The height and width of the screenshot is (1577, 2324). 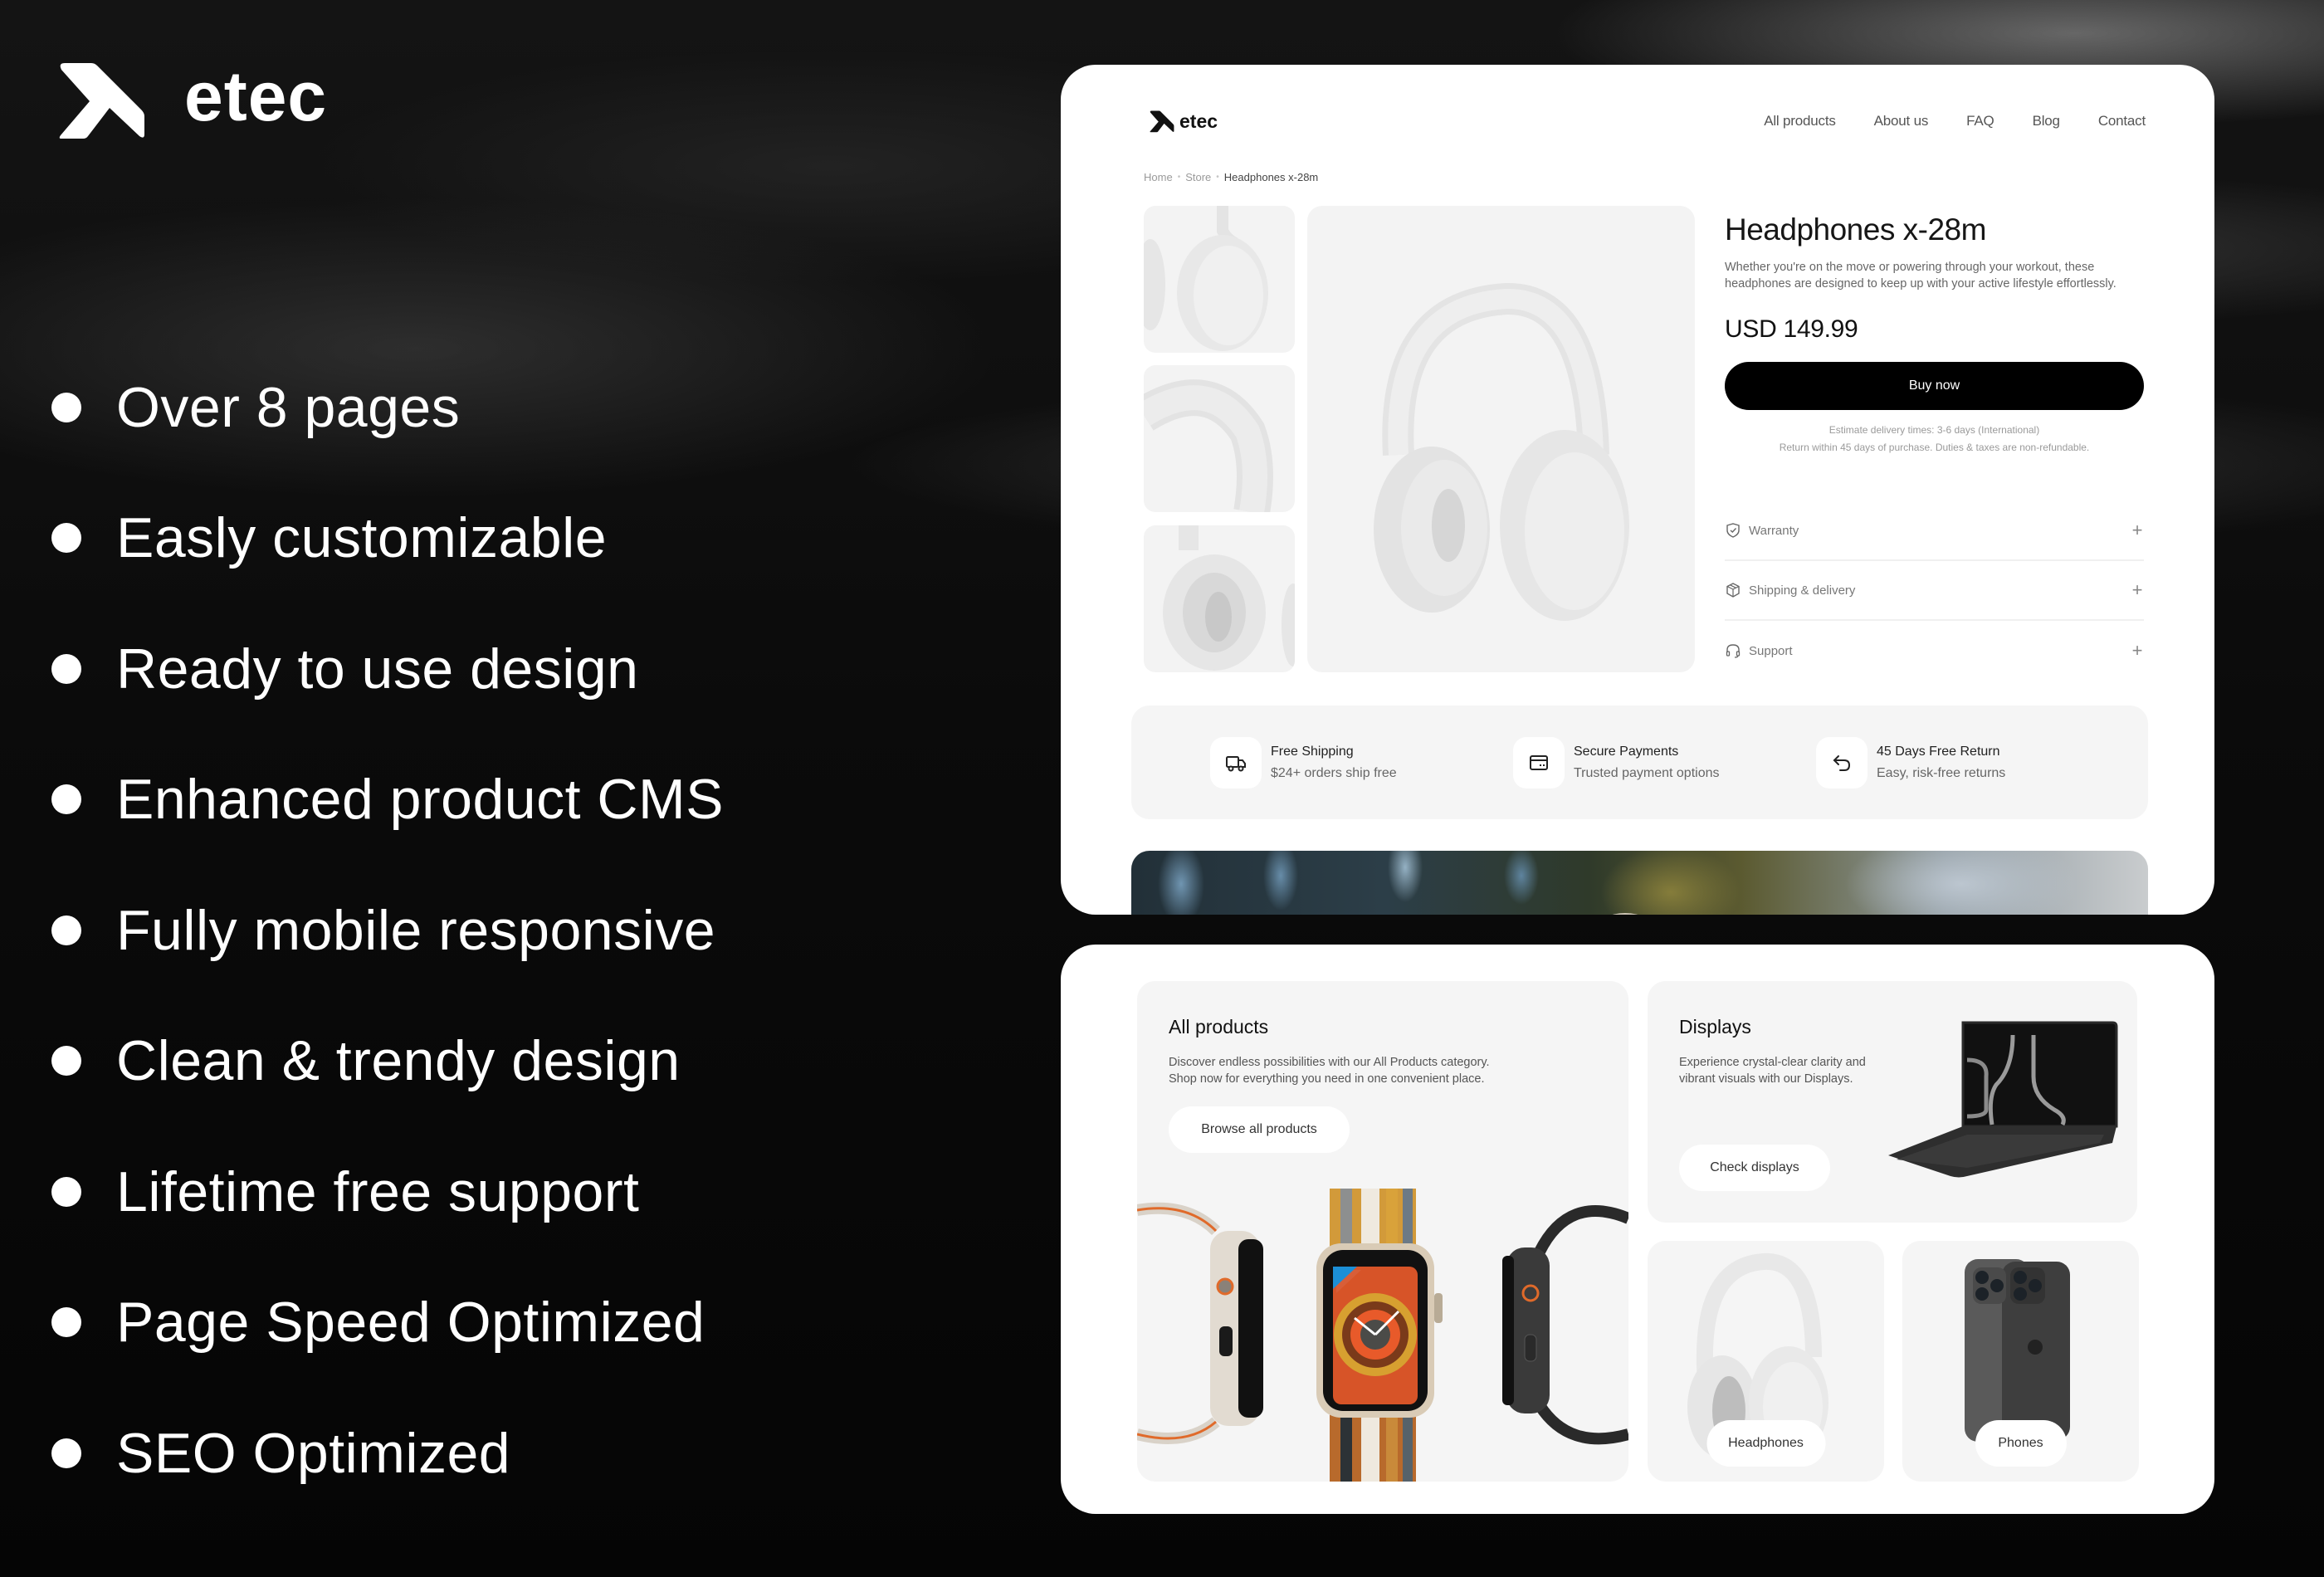 What do you see at coordinates (362, 538) in the screenshot?
I see `feature-text: Easly customizable` at bounding box center [362, 538].